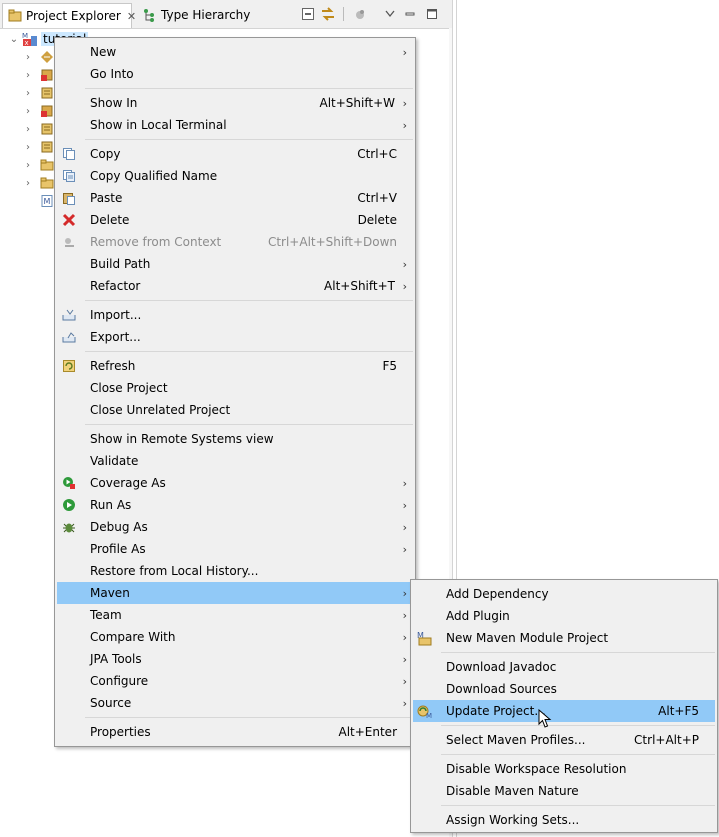 This screenshot has height=837, width=719. Describe the element at coordinates (564, 689) in the screenshot. I see `maven-menu-item-download-sources: Download Sources` at that location.